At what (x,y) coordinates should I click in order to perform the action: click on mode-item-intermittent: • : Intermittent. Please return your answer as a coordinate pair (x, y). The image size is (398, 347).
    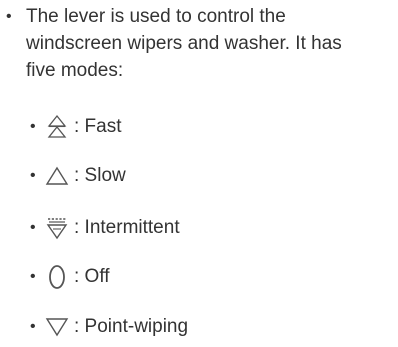
    Looking at the image, I should click on (105, 228).